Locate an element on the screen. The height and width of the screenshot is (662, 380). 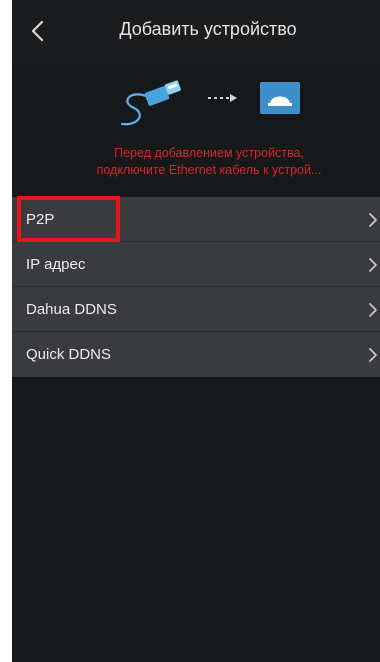
menu-item-p2p: P2P is located at coordinates (196, 219).